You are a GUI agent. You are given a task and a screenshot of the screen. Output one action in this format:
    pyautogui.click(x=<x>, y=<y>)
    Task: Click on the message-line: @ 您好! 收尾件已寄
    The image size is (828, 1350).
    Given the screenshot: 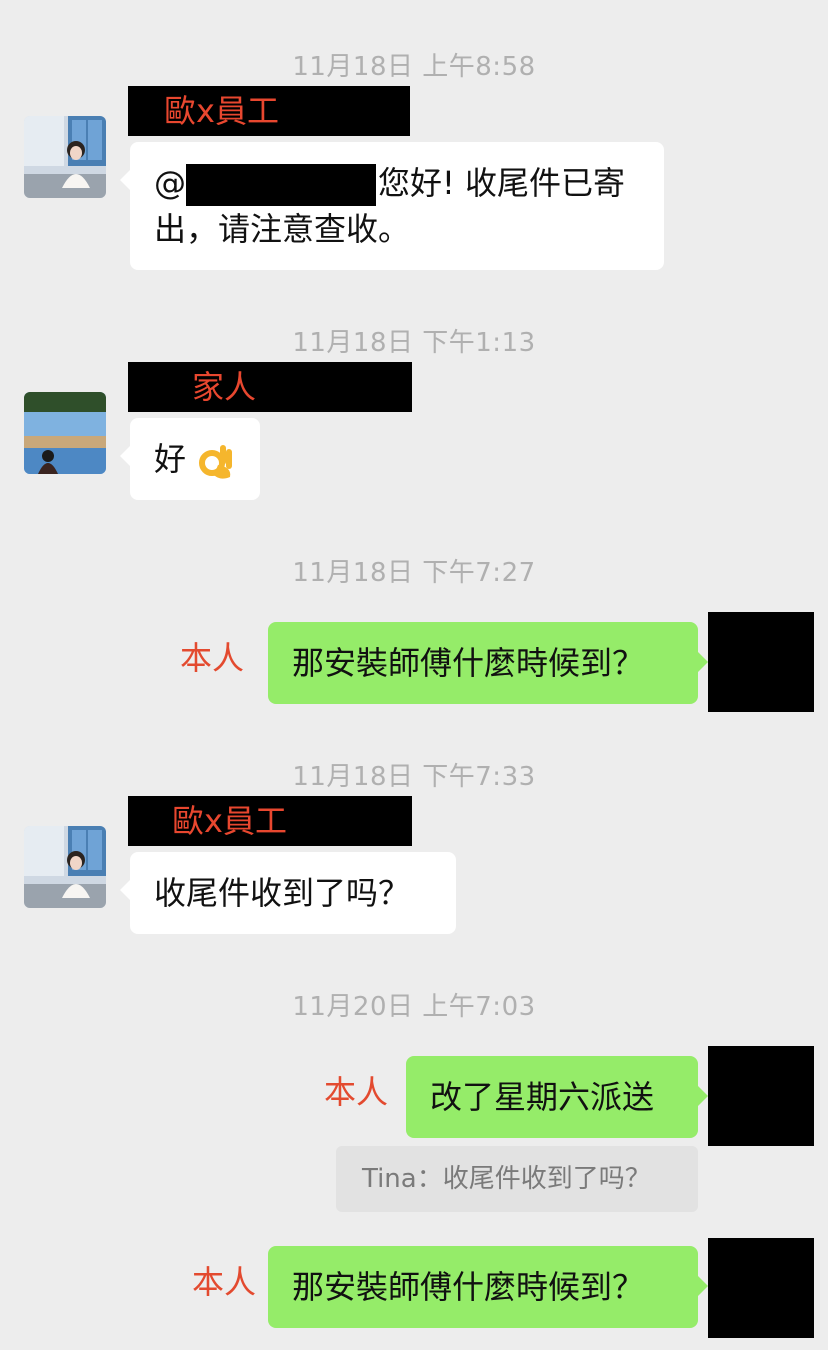 What is the action you would take?
    pyautogui.click(x=398, y=183)
    